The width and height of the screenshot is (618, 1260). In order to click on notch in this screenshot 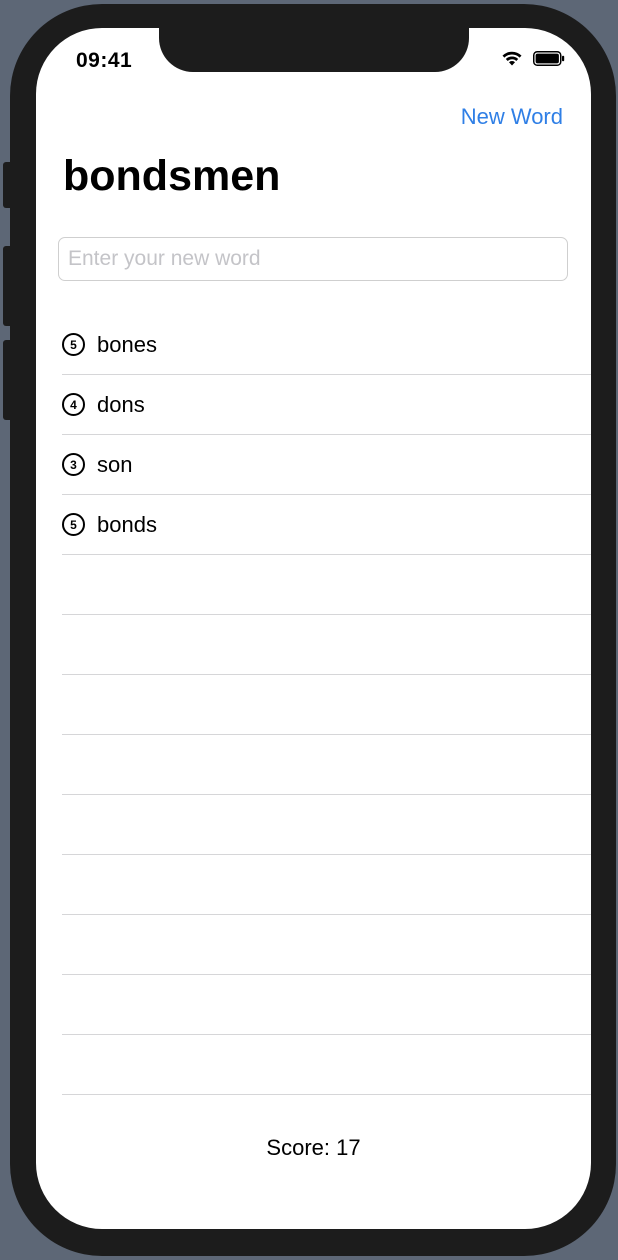, I will do `click(314, 50)`.